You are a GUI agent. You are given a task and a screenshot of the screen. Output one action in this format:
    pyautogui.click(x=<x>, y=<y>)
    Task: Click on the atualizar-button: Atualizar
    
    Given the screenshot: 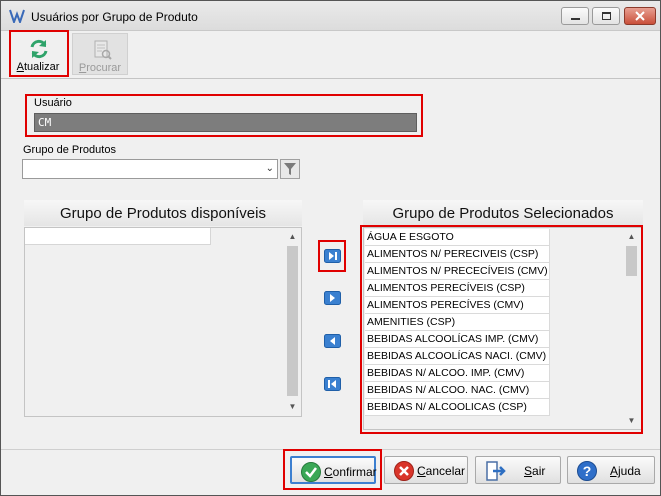 What is the action you would take?
    pyautogui.click(x=38, y=54)
    